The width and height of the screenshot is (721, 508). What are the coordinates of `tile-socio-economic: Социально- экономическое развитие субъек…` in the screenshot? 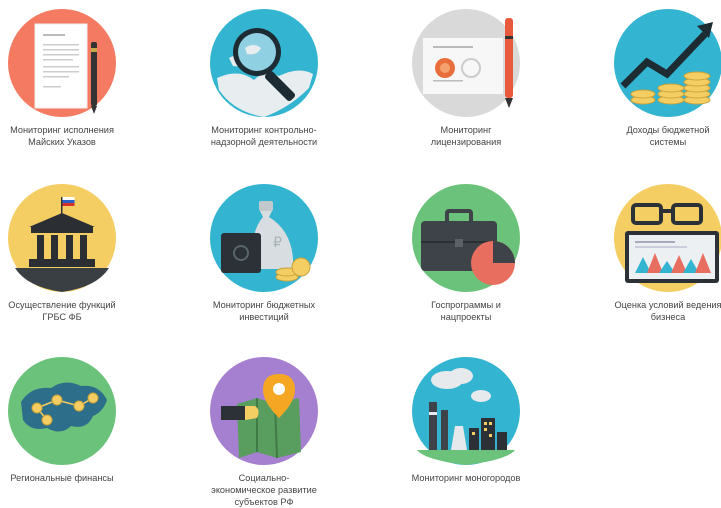 It's located at (264, 432).